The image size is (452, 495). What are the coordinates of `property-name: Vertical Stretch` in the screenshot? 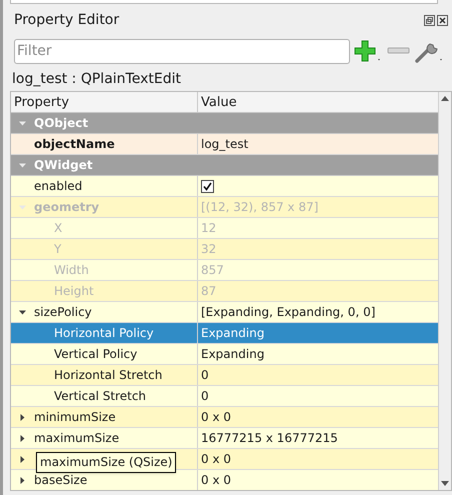 It's located at (100, 396).